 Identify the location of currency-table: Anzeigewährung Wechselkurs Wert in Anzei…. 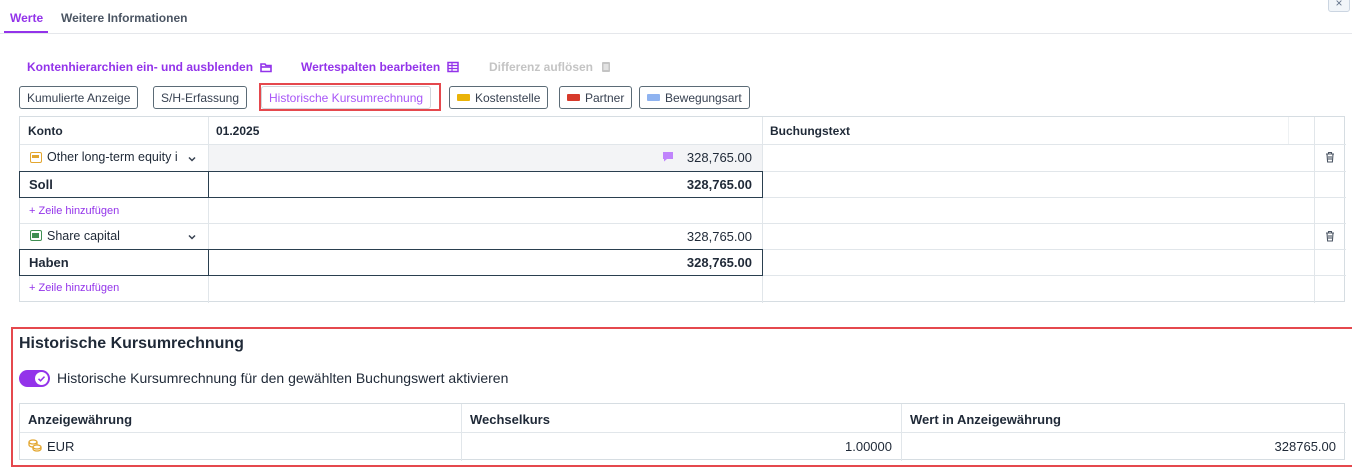
(682, 432).